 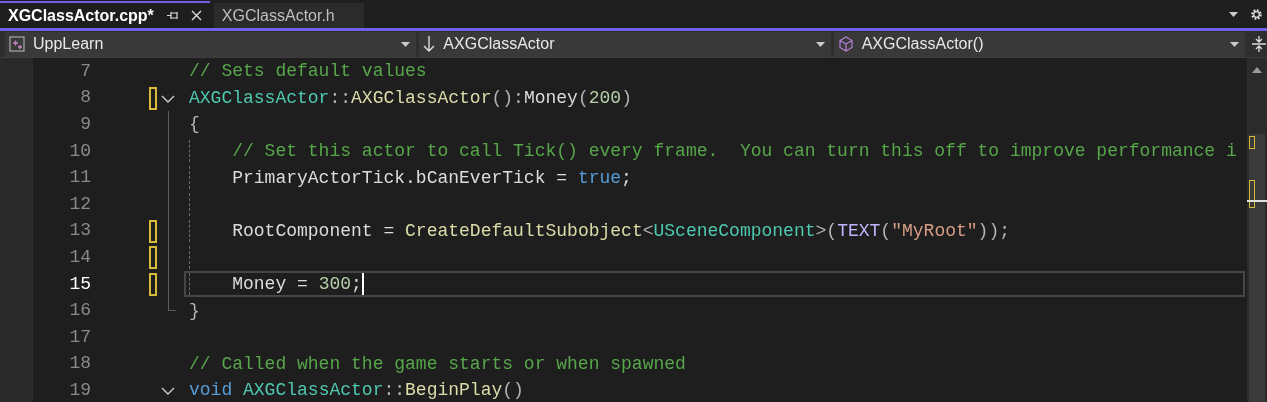 I want to click on down-arrow-icon, so click(x=429, y=44).